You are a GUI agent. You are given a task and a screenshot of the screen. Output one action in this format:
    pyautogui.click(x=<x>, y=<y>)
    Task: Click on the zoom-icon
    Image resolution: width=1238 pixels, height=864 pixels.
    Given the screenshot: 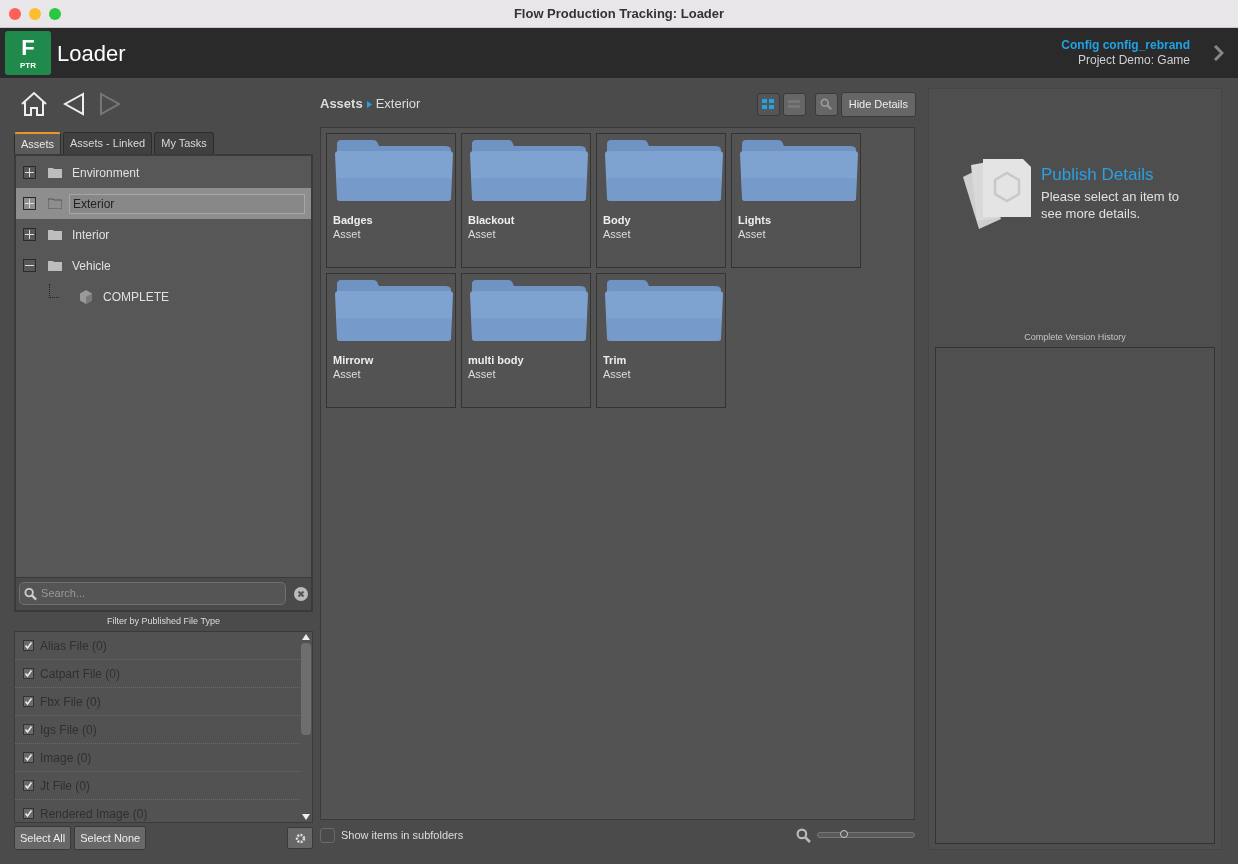 What is the action you would take?
    pyautogui.click(x=803, y=835)
    